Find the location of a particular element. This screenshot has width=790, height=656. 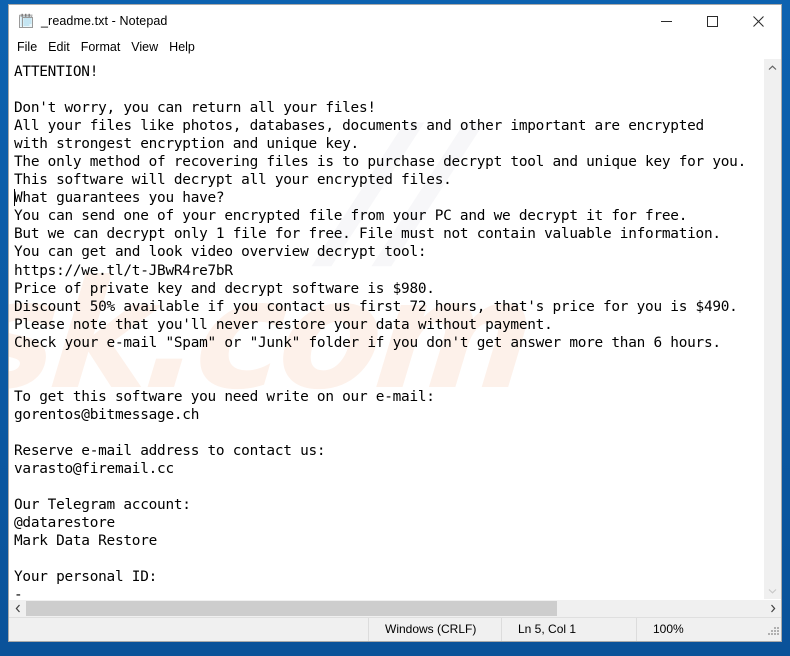

scroll-up-button is located at coordinates (772, 67).